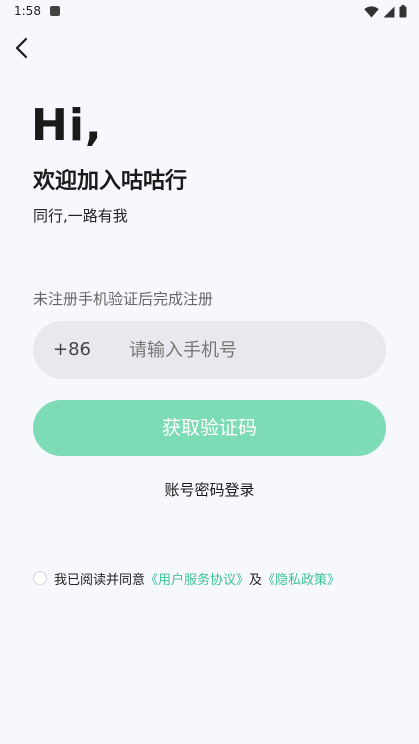 Image resolution: width=419 pixels, height=744 pixels. What do you see at coordinates (301, 578) in the screenshot?
I see `privacy-policy-link: 《隐私政策》` at bounding box center [301, 578].